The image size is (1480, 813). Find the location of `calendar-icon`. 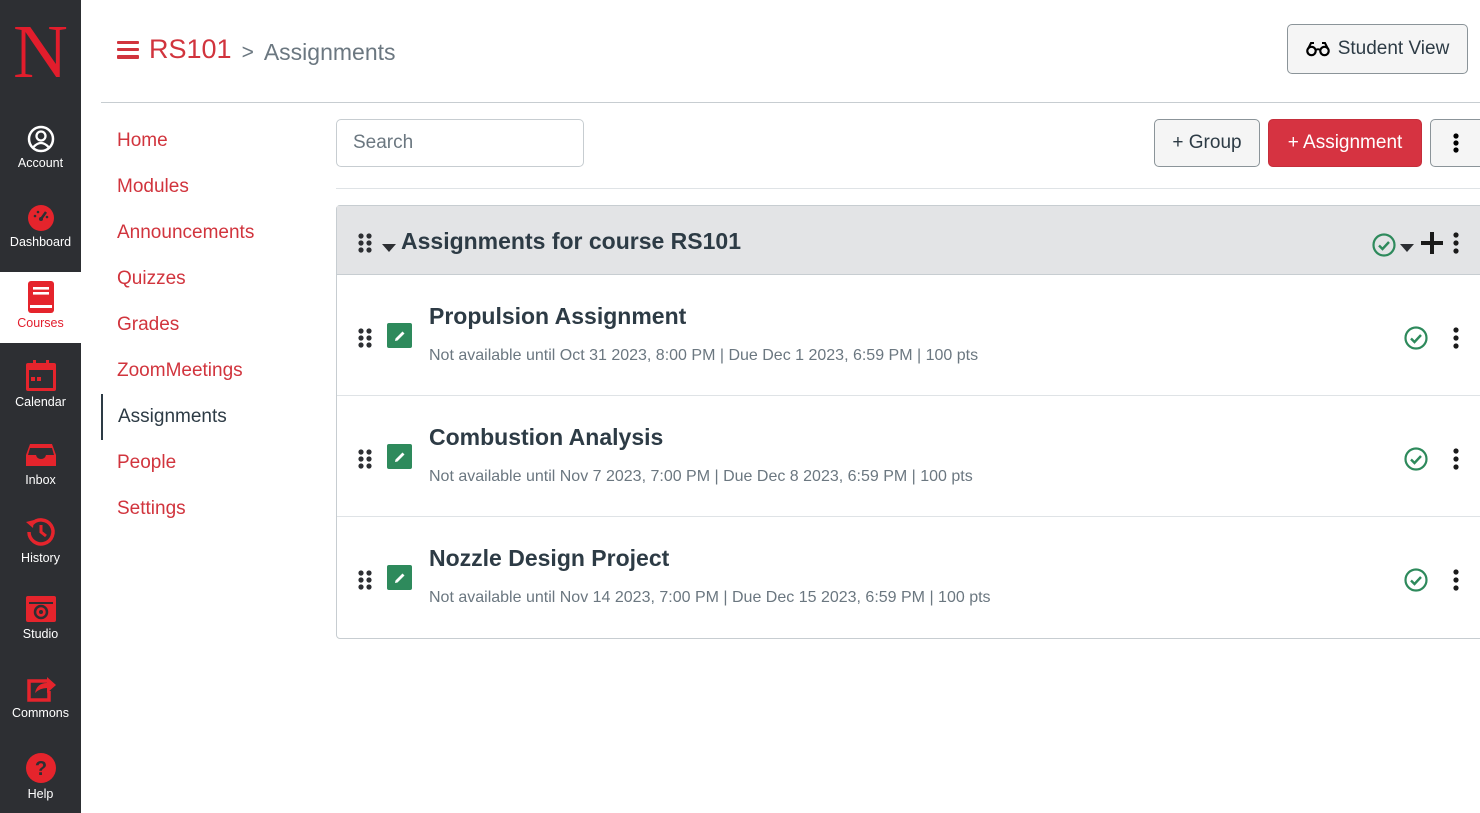

calendar-icon is located at coordinates (40, 375).